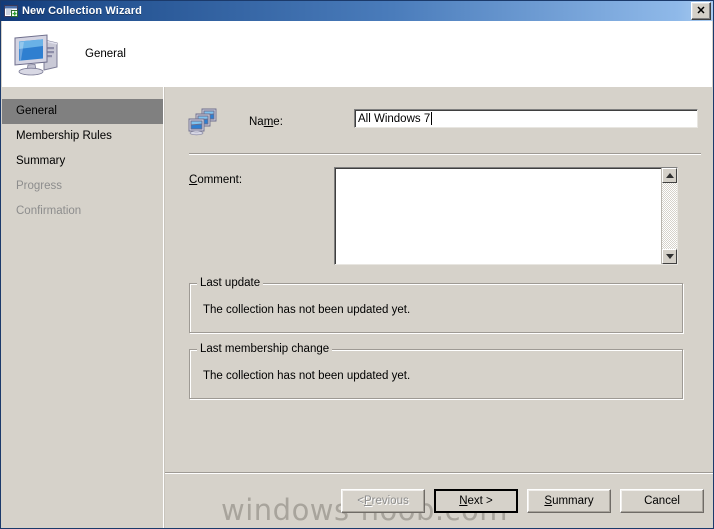 The image size is (714, 529). What do you see at coordinates (278, 122) in the screenshot?
I see `name-label-tail: e:` at bounding box center [278, 122].